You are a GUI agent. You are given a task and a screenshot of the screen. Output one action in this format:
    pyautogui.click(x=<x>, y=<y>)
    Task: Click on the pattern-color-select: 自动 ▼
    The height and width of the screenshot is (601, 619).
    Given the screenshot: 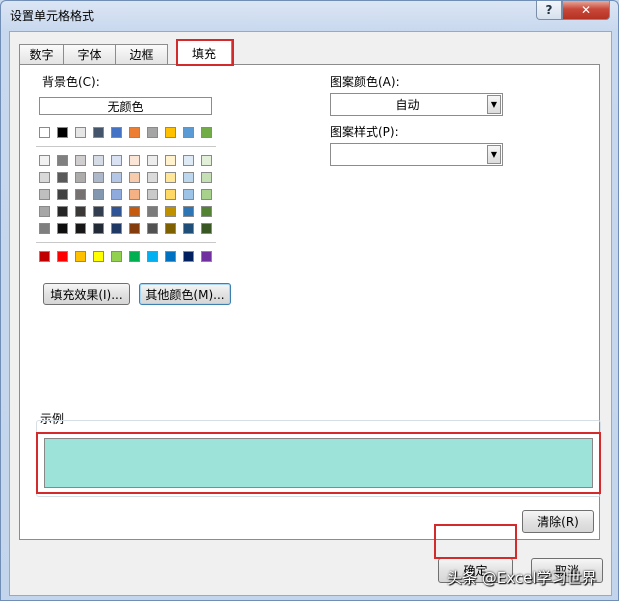 What is the action you would take?
    pyautogui.click(x=416, y=104)
    